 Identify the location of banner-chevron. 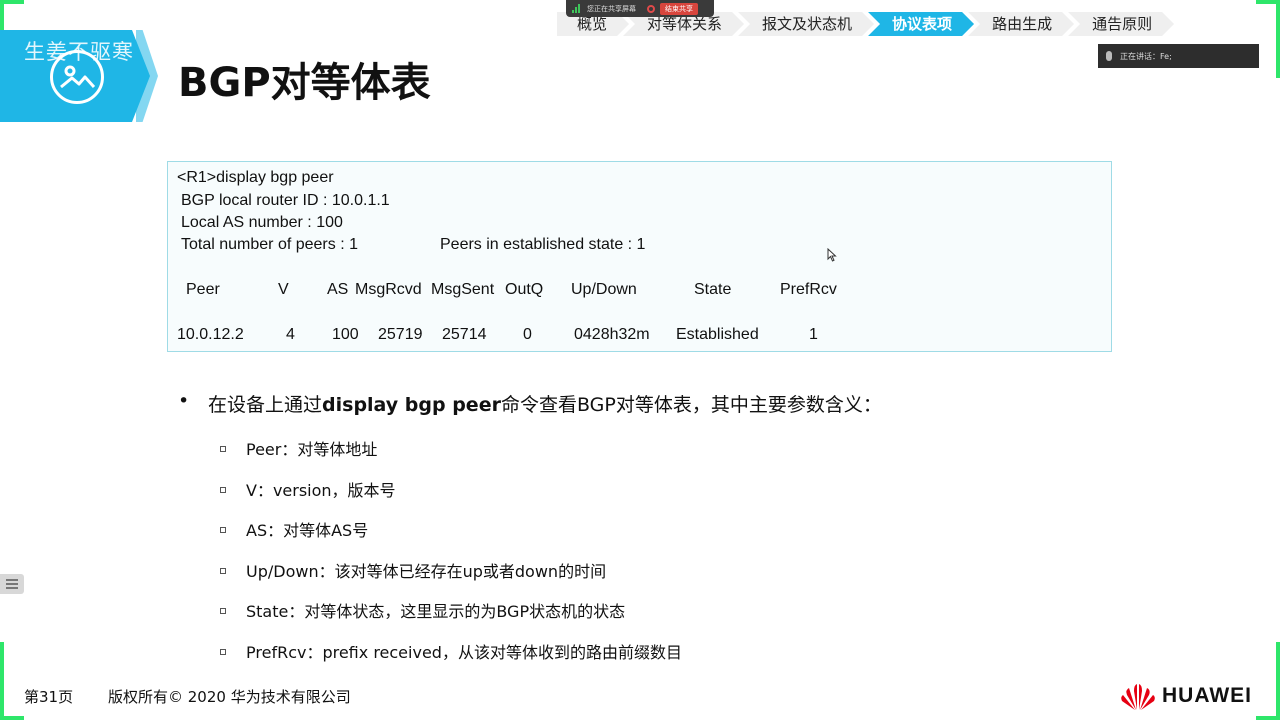
(147, 76).